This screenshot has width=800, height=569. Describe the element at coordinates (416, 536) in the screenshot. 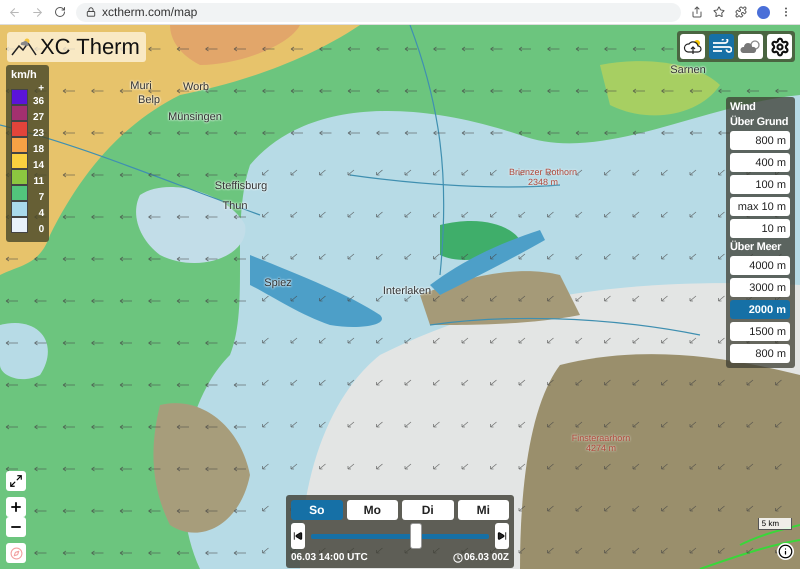

I see `slider-thumb` at that location.